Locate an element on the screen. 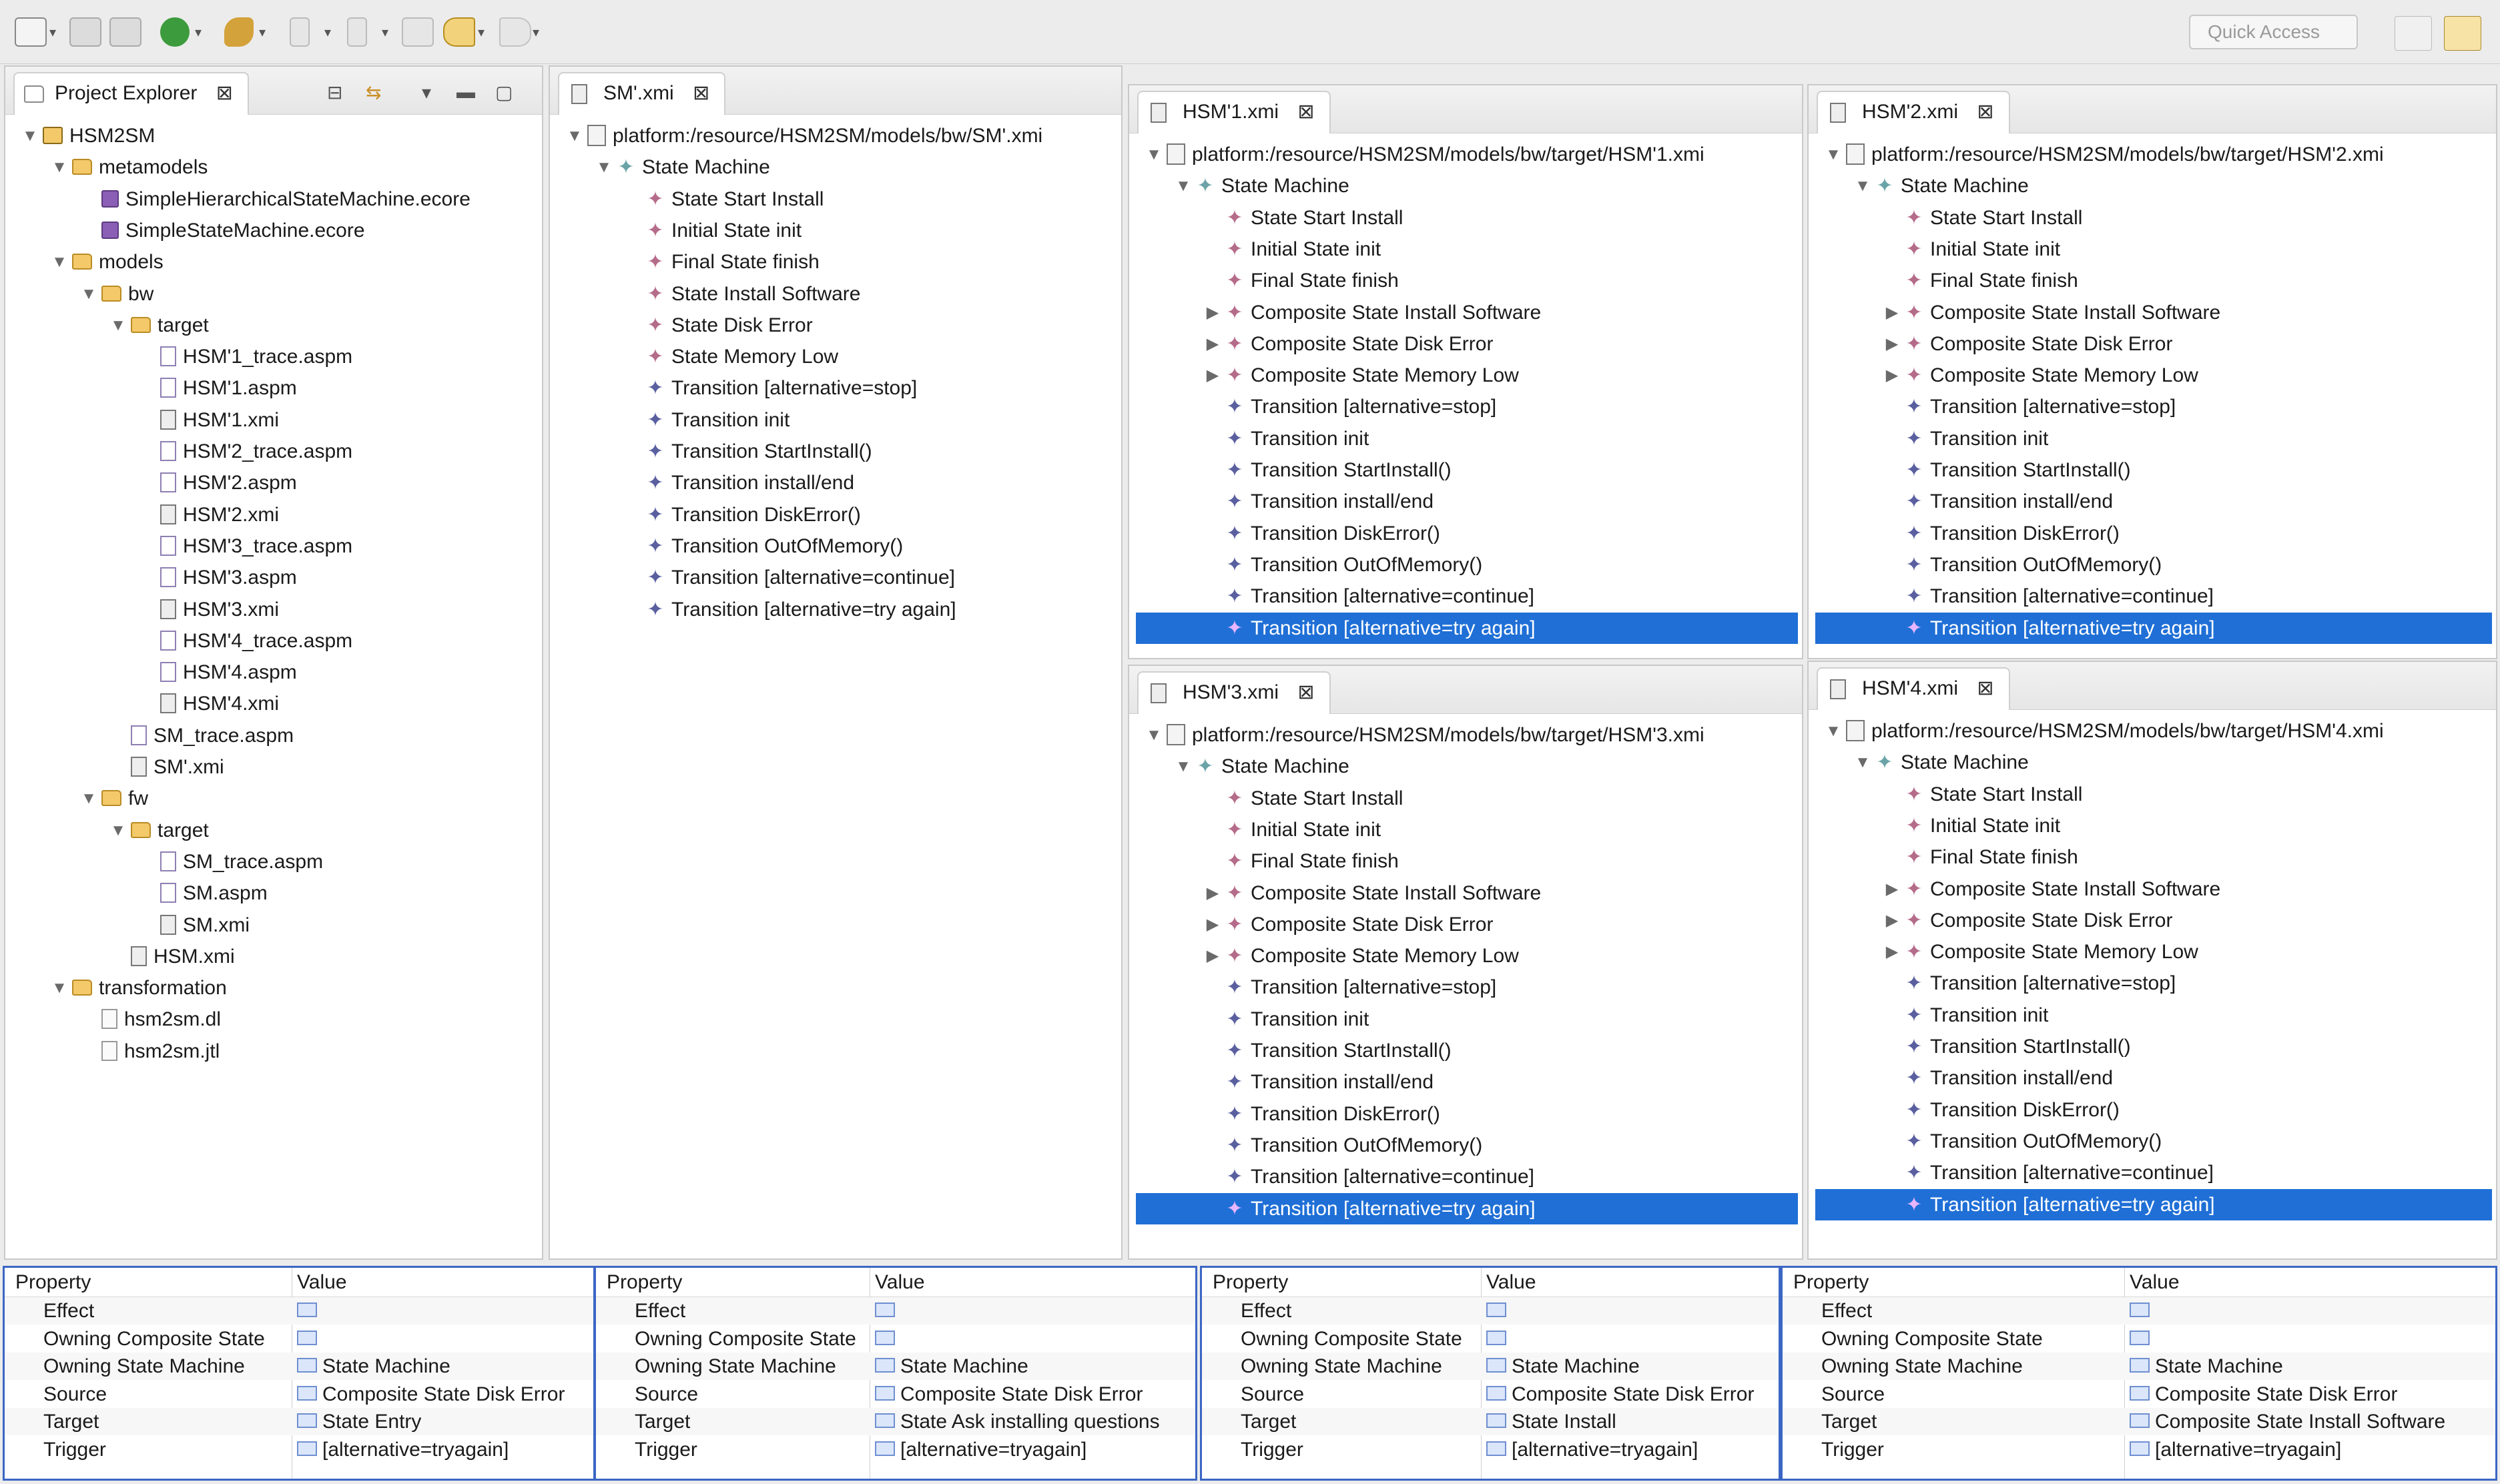 This screenshot has height=1484, width=2500. tree-item: ▼ bw is located at coordinates (116, 294).